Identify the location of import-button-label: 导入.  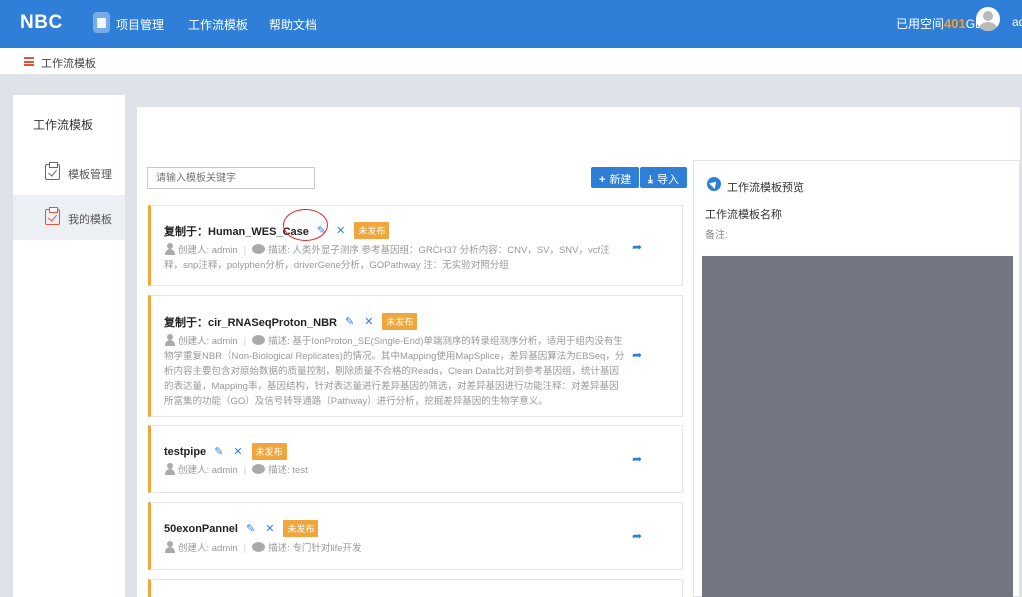
(667, 180).